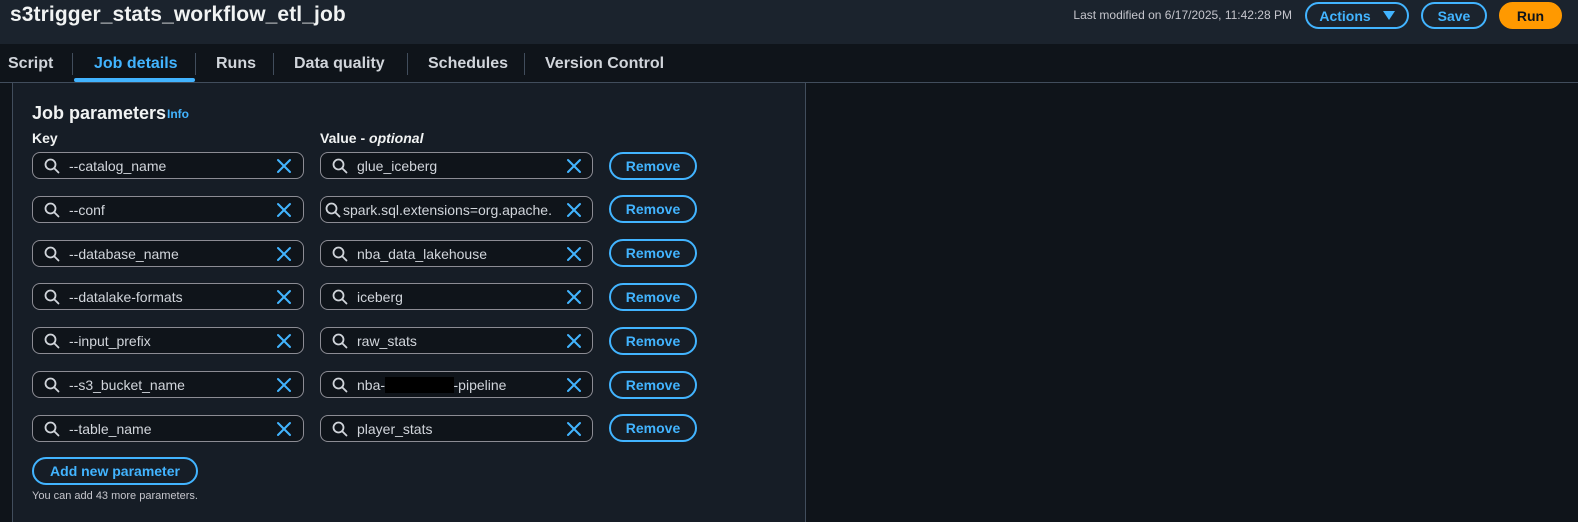  I want to click on last-modified-text: Last modified on 6/17/2025, 11:42:28 PM, so click(1182, 15).